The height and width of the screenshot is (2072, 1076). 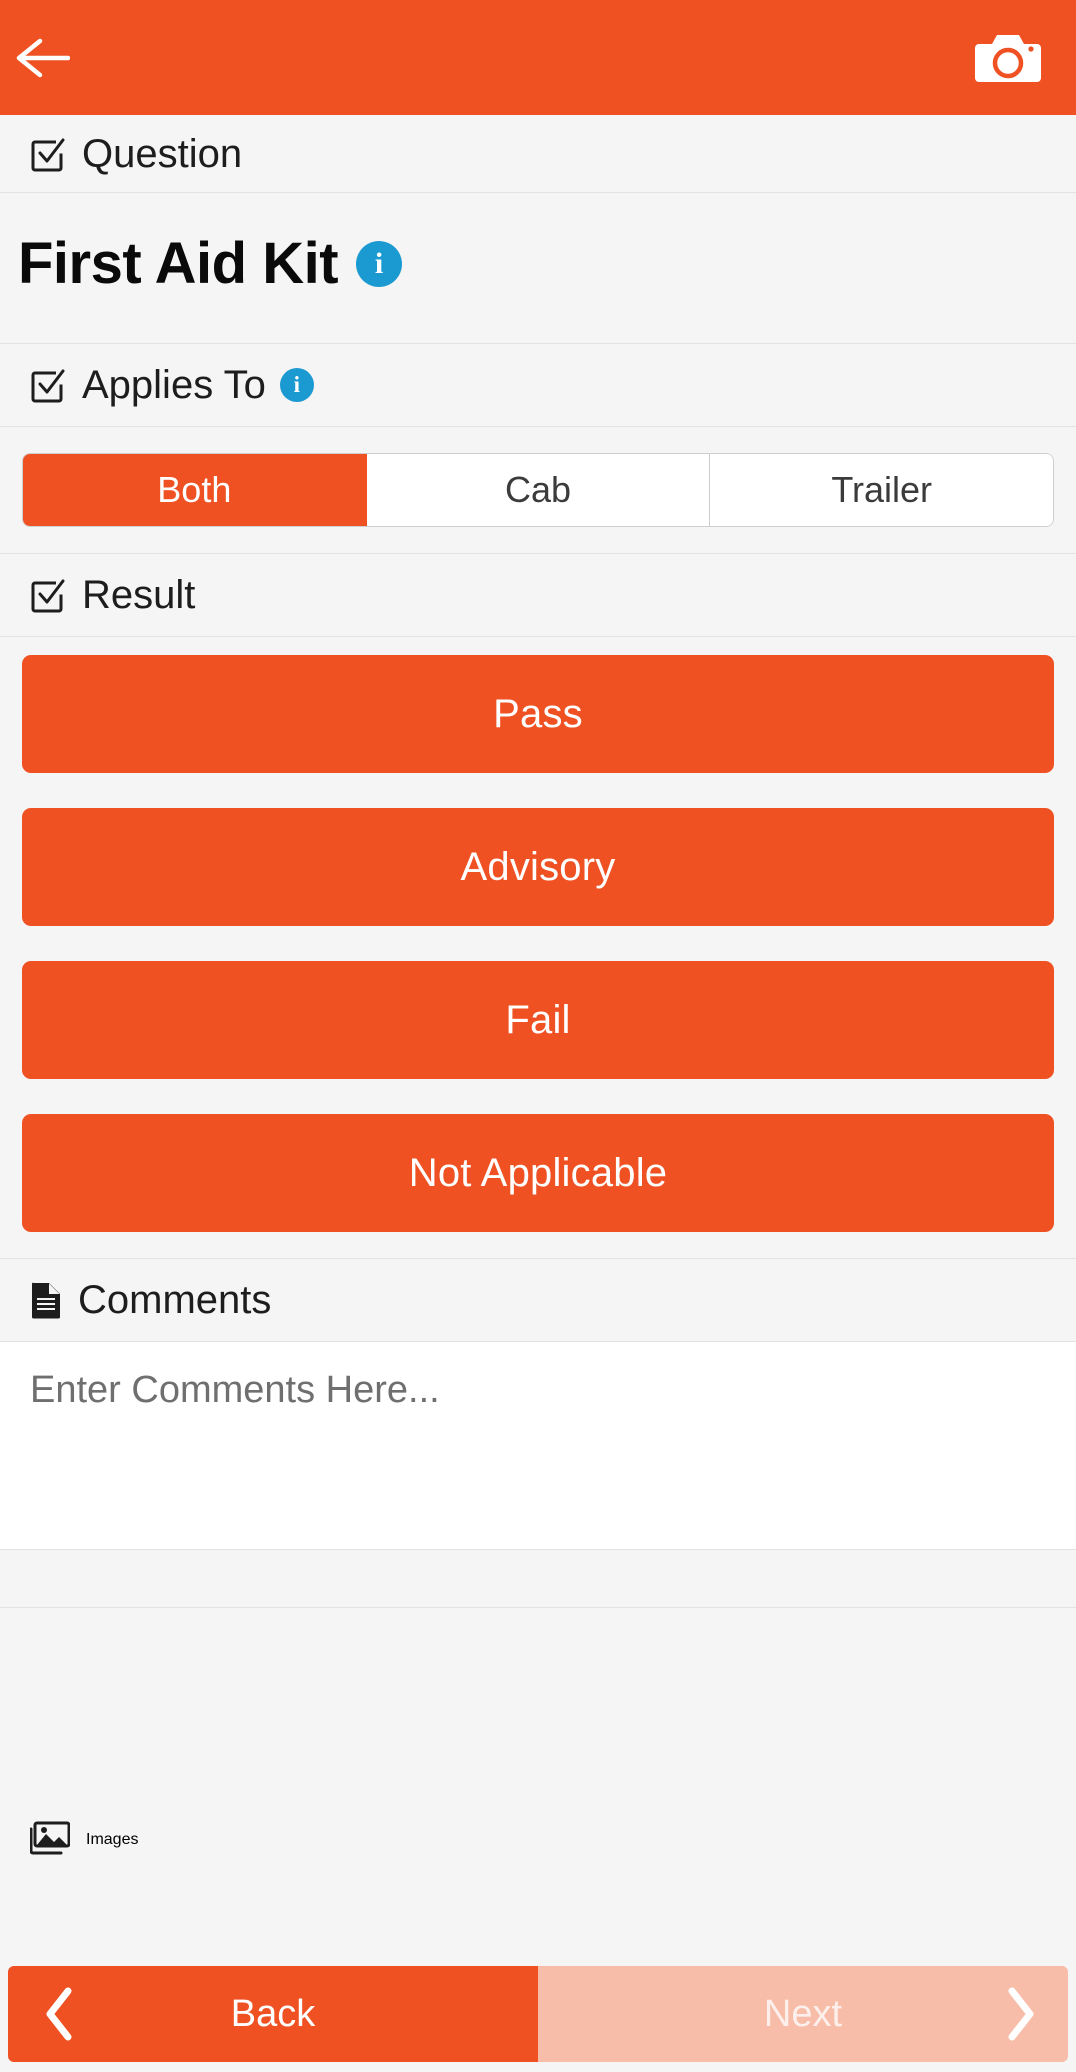 I want to click on section-header-comments: Comments, so click(x=538, y=1300).